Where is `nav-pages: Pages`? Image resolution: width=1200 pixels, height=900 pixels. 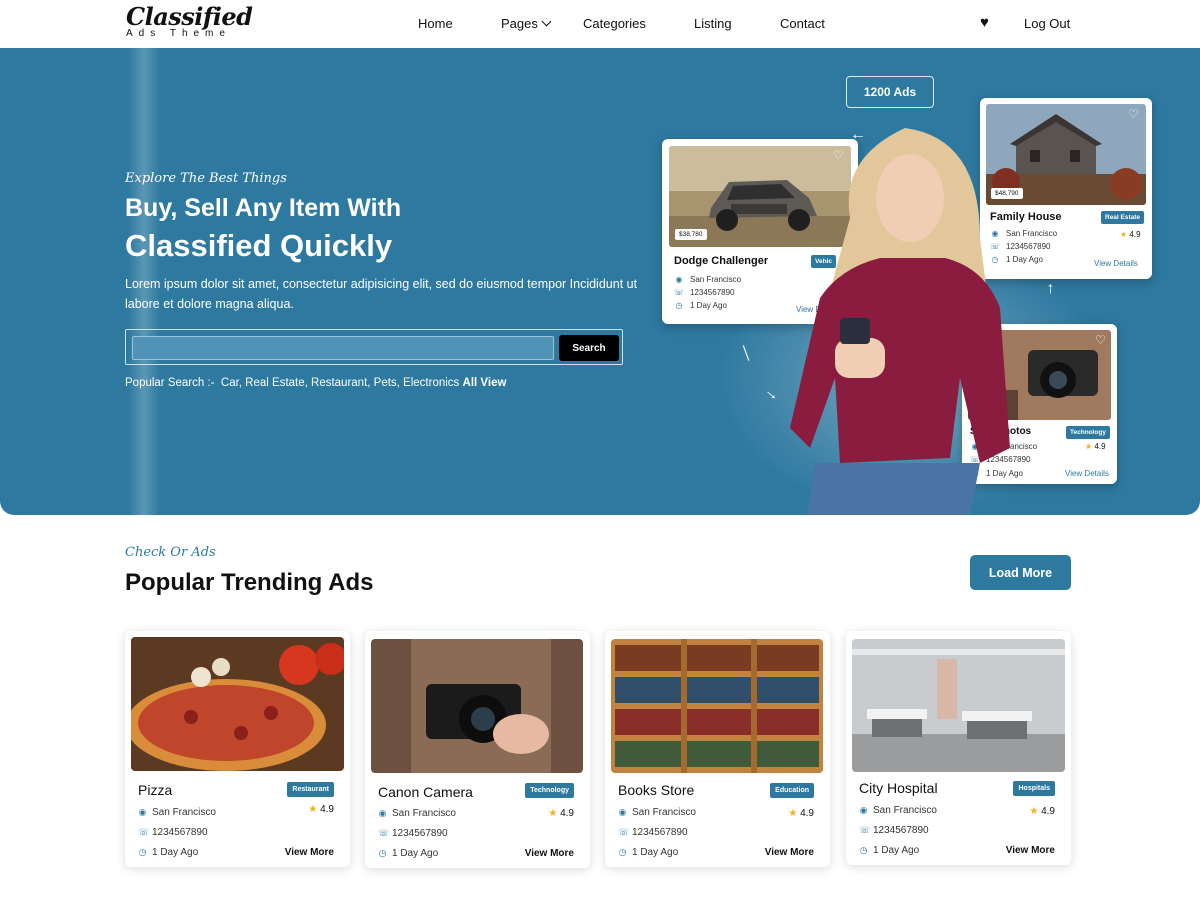
nav-pages: Pages is located at coordinates (526, 23).